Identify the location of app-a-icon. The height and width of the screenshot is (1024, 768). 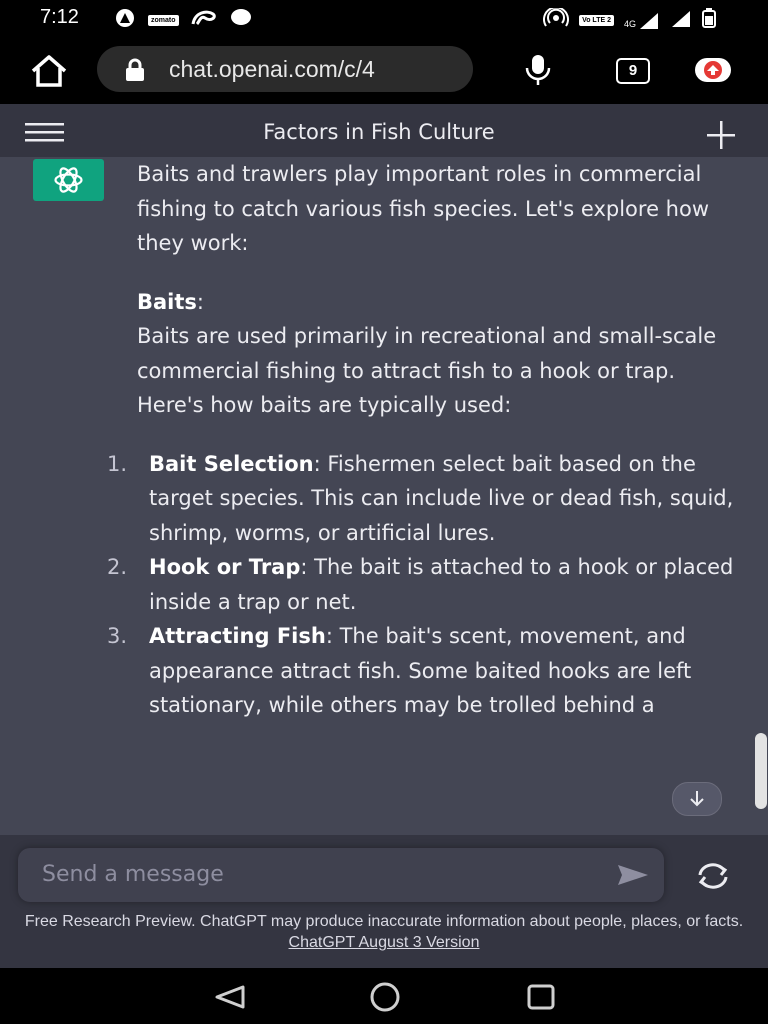
(125, 20).